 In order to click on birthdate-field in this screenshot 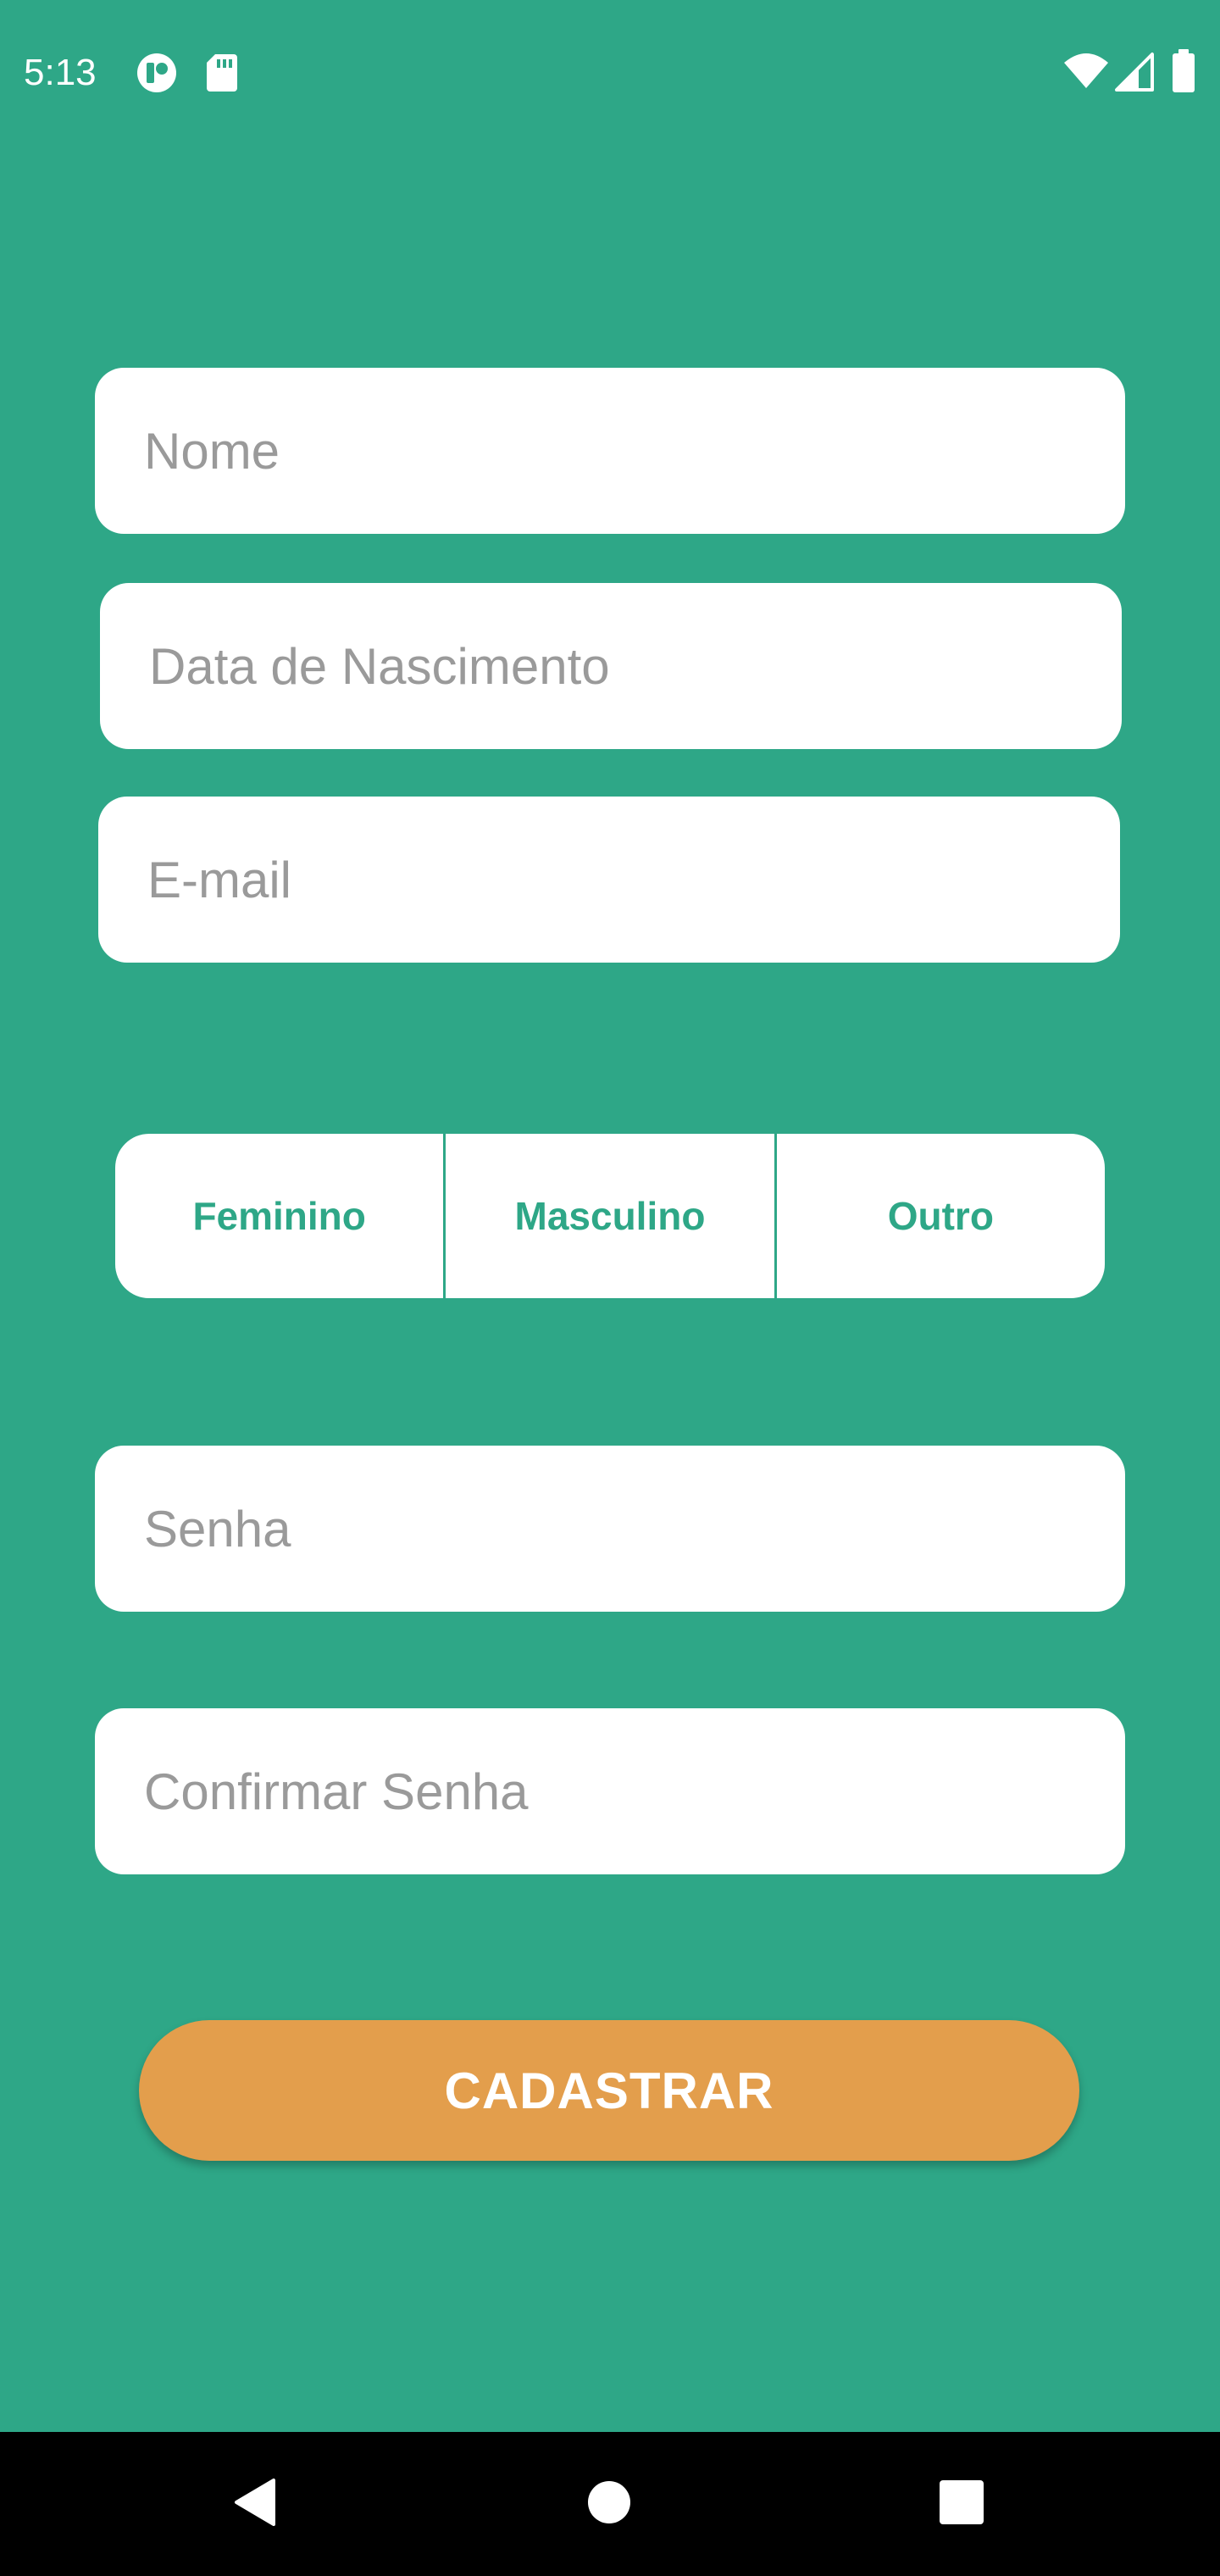, I will do `click(611, 666)`.